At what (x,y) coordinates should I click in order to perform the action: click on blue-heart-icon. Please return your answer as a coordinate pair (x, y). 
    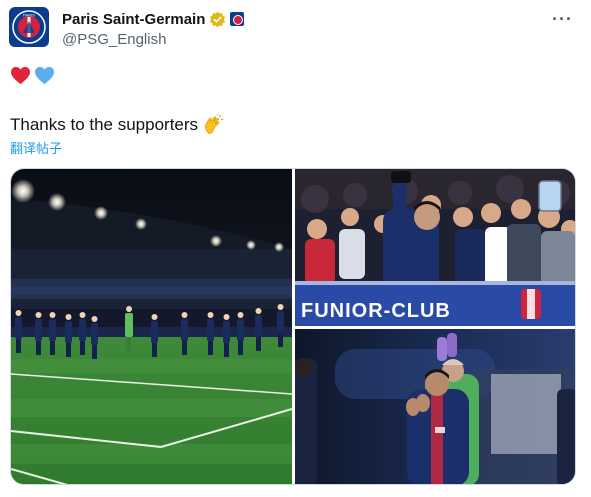
    Looking at the image, I should click on (44, 75).